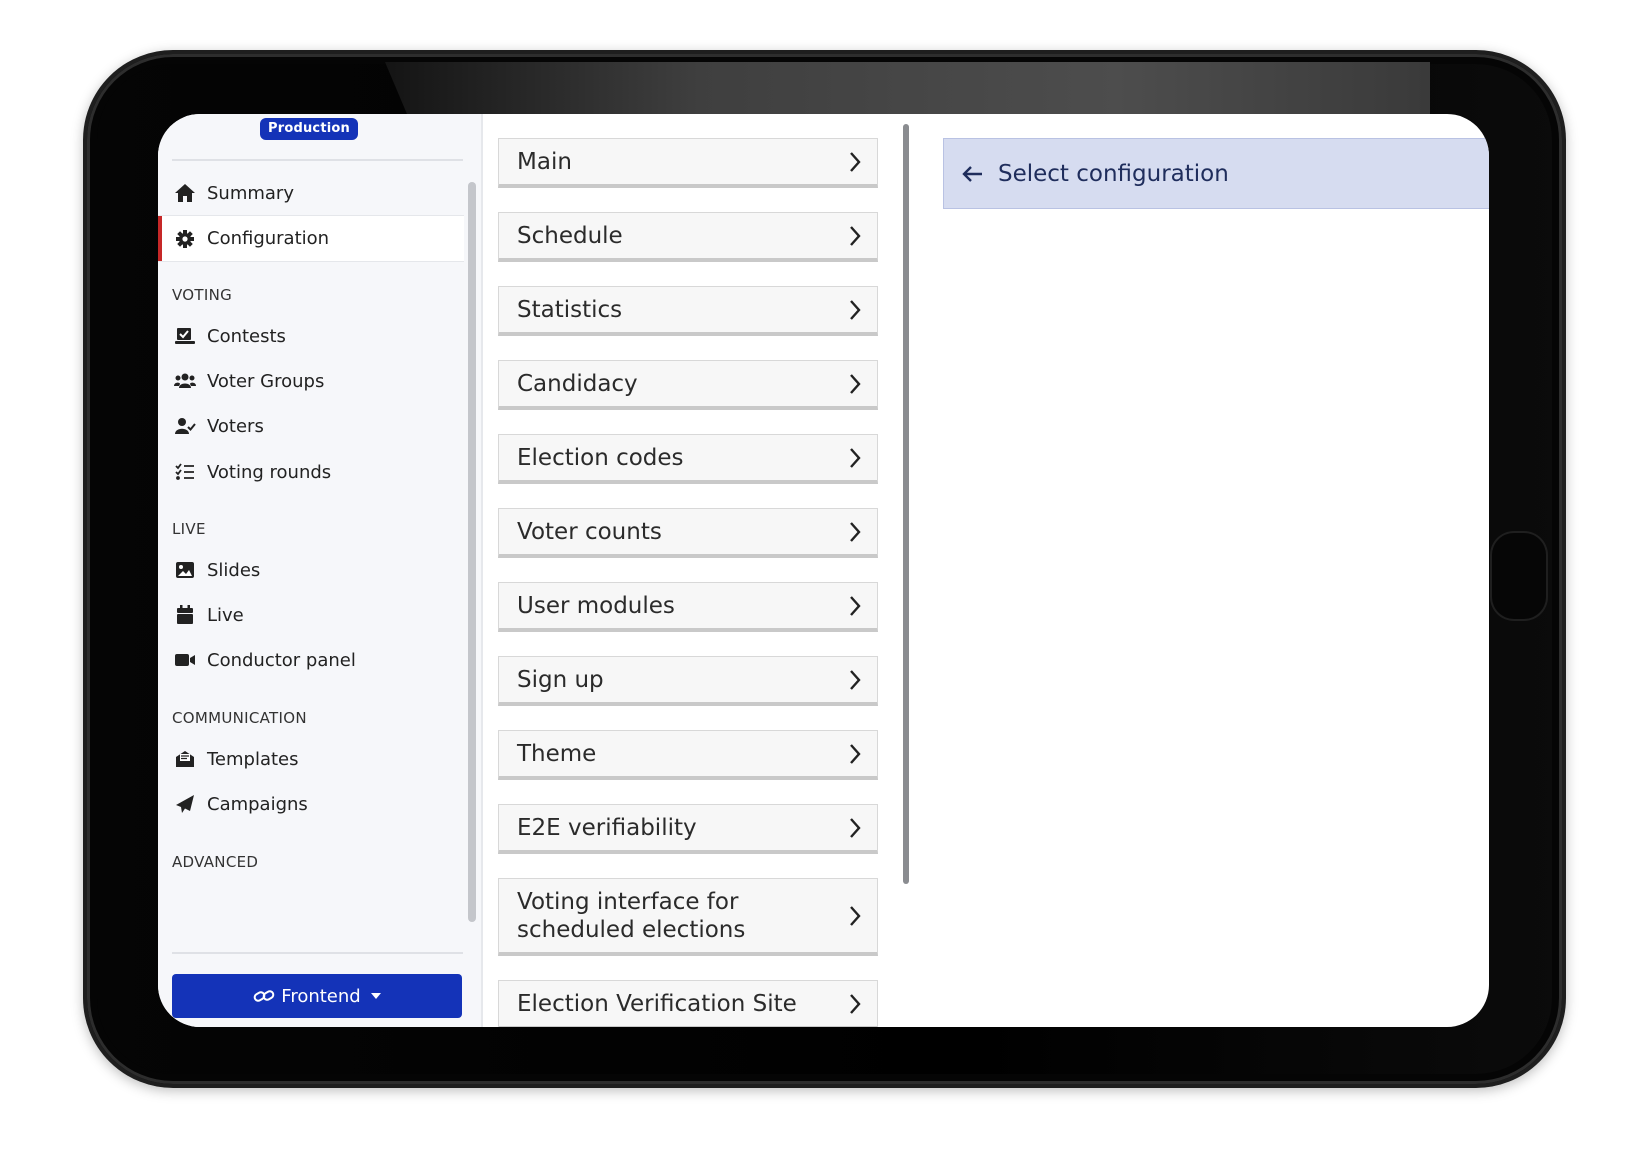 Image resolution: width=1642 pixels, height=1163 pixels. I want to click on sidebar-item-conductor-panel: Conductor panel, so click(311, 660).